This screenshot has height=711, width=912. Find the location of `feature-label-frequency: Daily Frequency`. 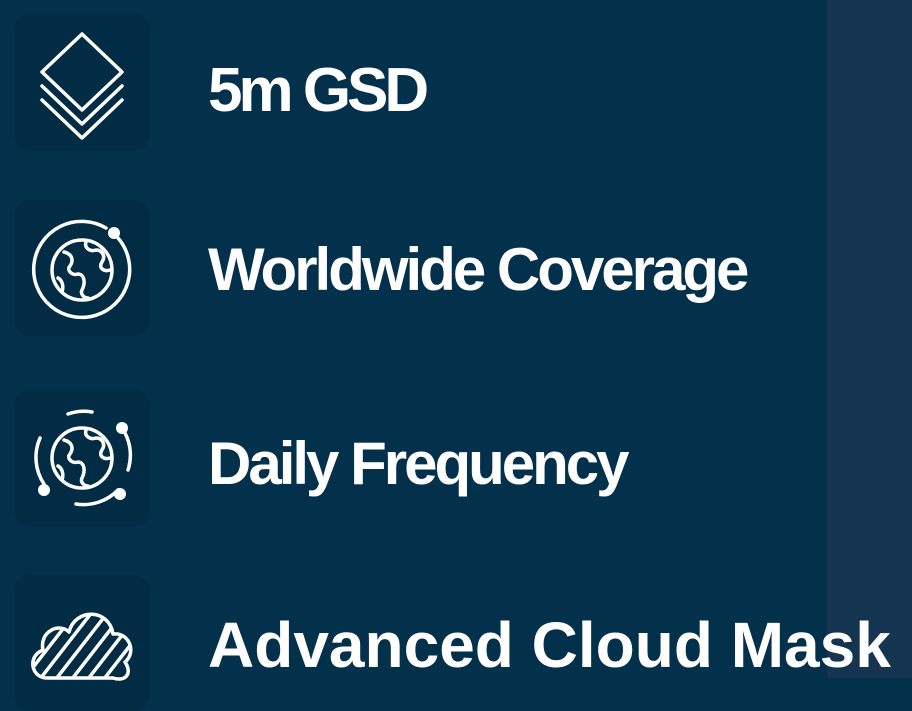

feature-label-frequency: Daily Frequency is located at coordinates (419, 463).